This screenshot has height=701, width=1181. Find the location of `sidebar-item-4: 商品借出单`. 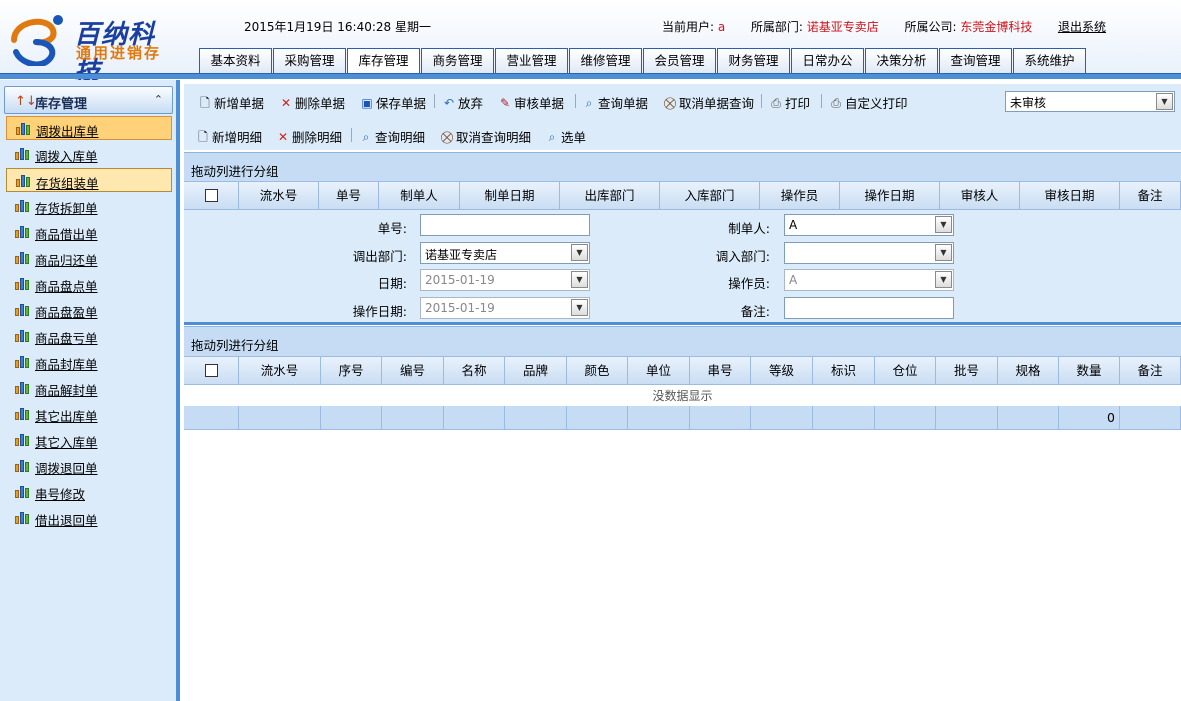

sidebar-item-4: 商品借出单 is located at coordinates (89, 232).